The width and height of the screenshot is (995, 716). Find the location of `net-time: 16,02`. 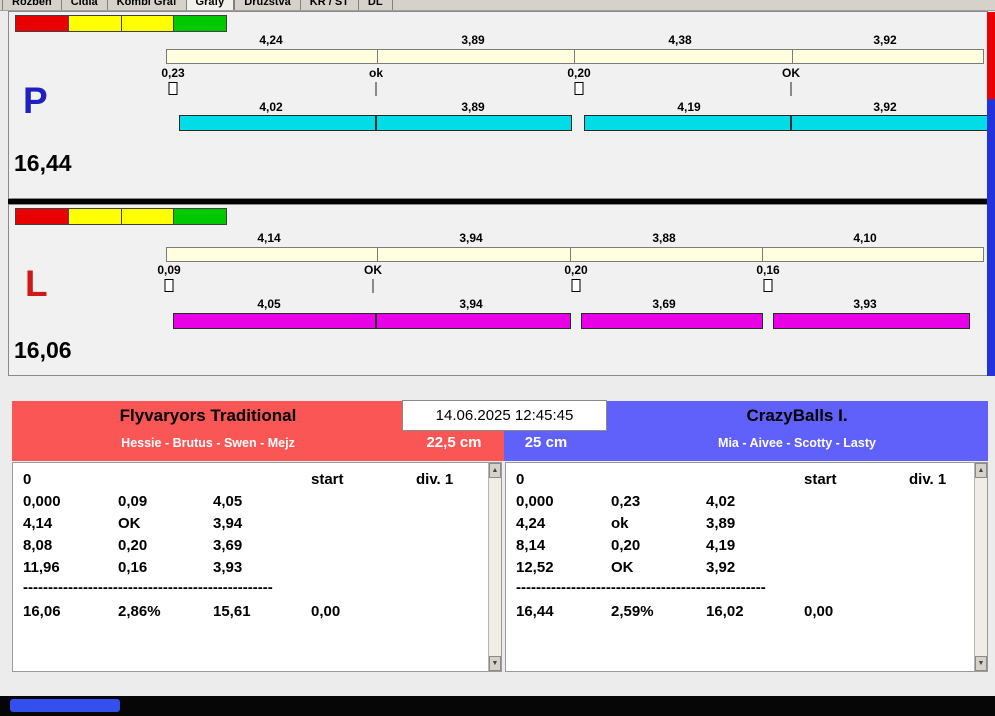

net-time: 16,02 is located at coordinates (725, 611).